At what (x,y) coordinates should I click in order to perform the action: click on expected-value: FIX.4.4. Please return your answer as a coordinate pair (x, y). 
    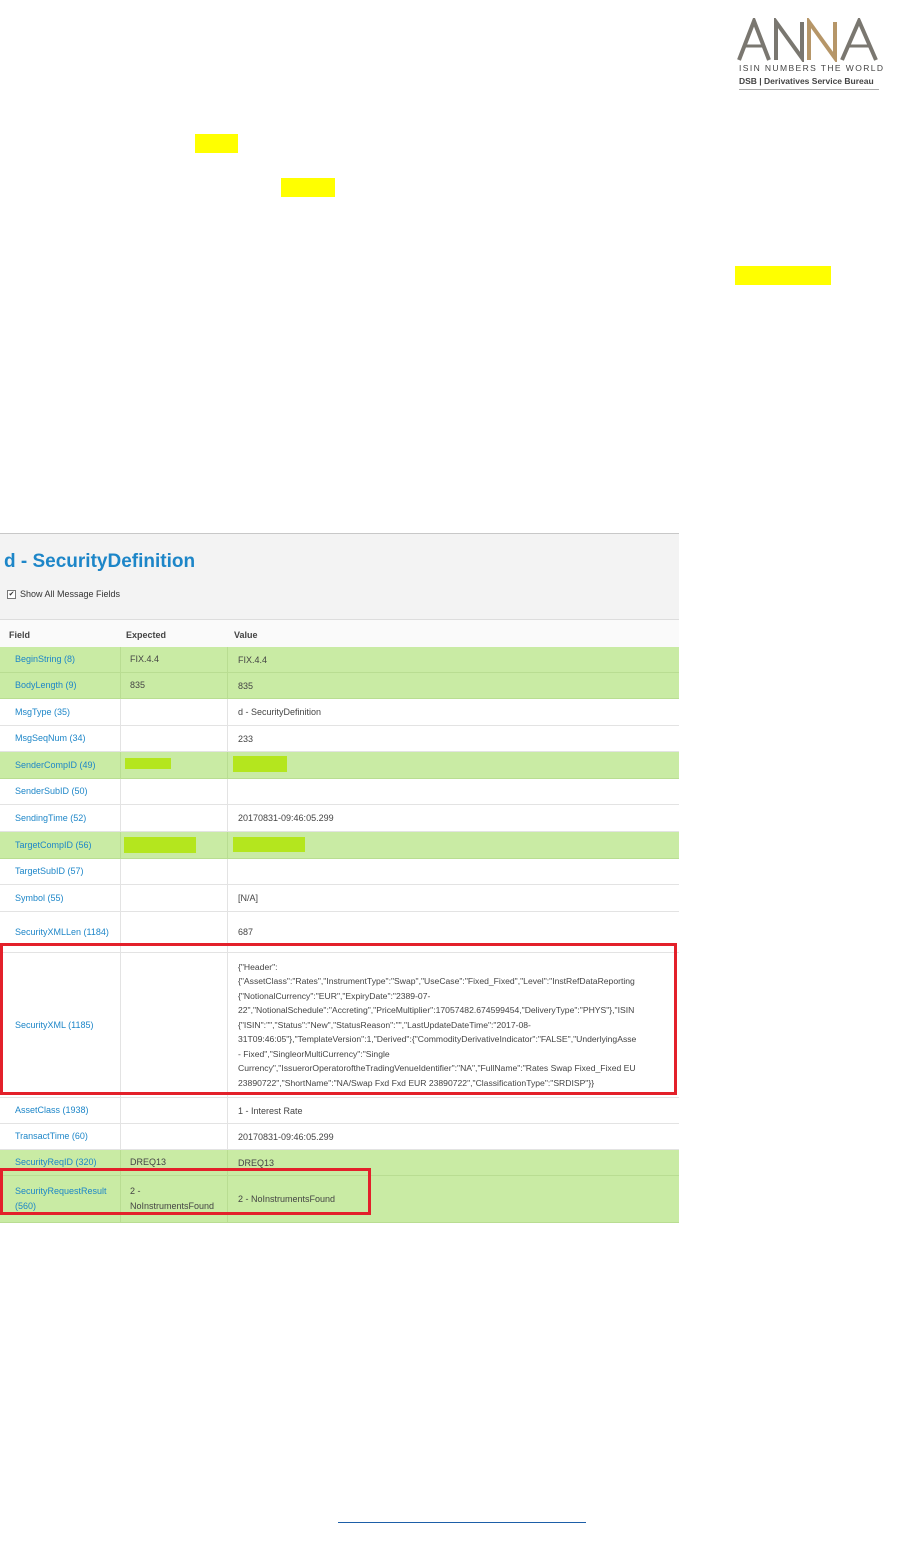
    Looking at the image, I should click on (145, 659).